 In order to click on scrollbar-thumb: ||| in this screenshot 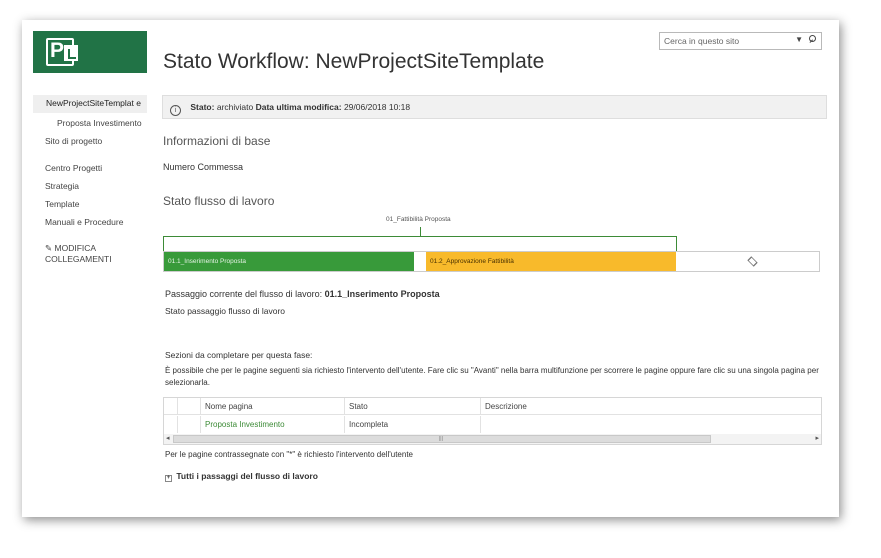, I will do `click(442, 439)`.